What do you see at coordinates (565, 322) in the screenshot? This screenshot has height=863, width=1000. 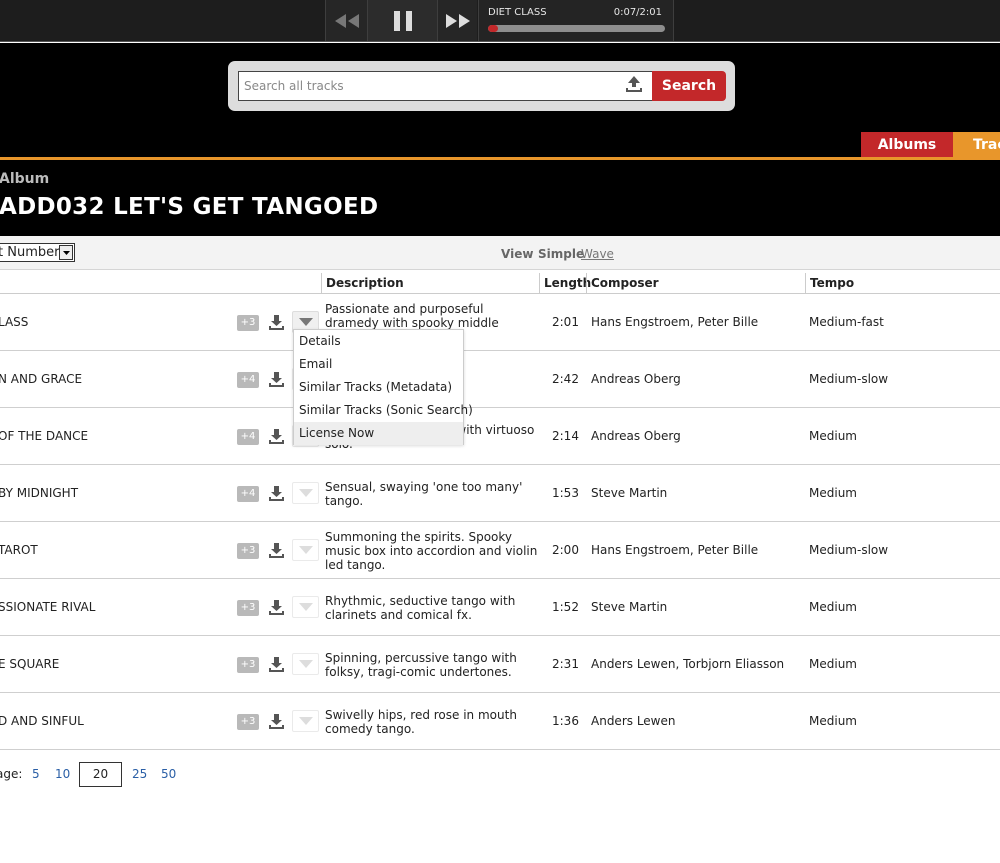 I see `track-length: 2:01` at bounding box center [565, 322].